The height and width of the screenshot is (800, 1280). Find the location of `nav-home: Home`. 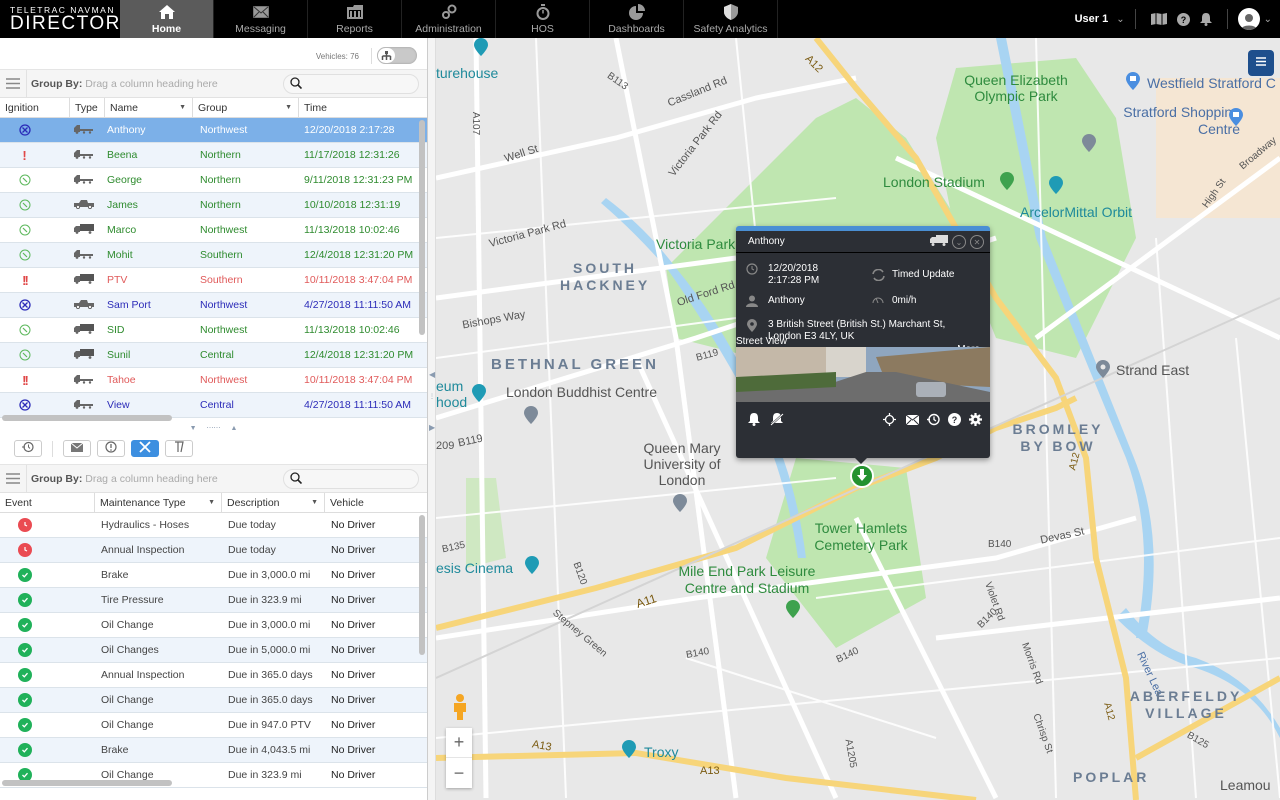

nav-home: Home is located at coordinates (167, 19).